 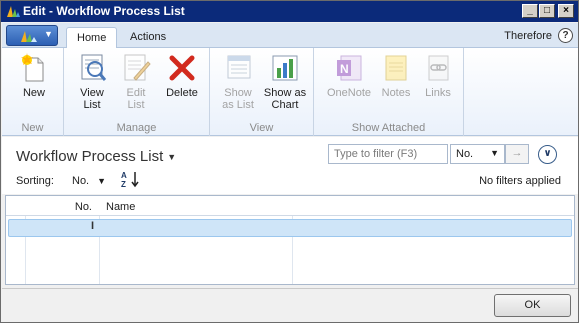 I want to click on onenote-label: OneNote, so click(x=349, y=93).